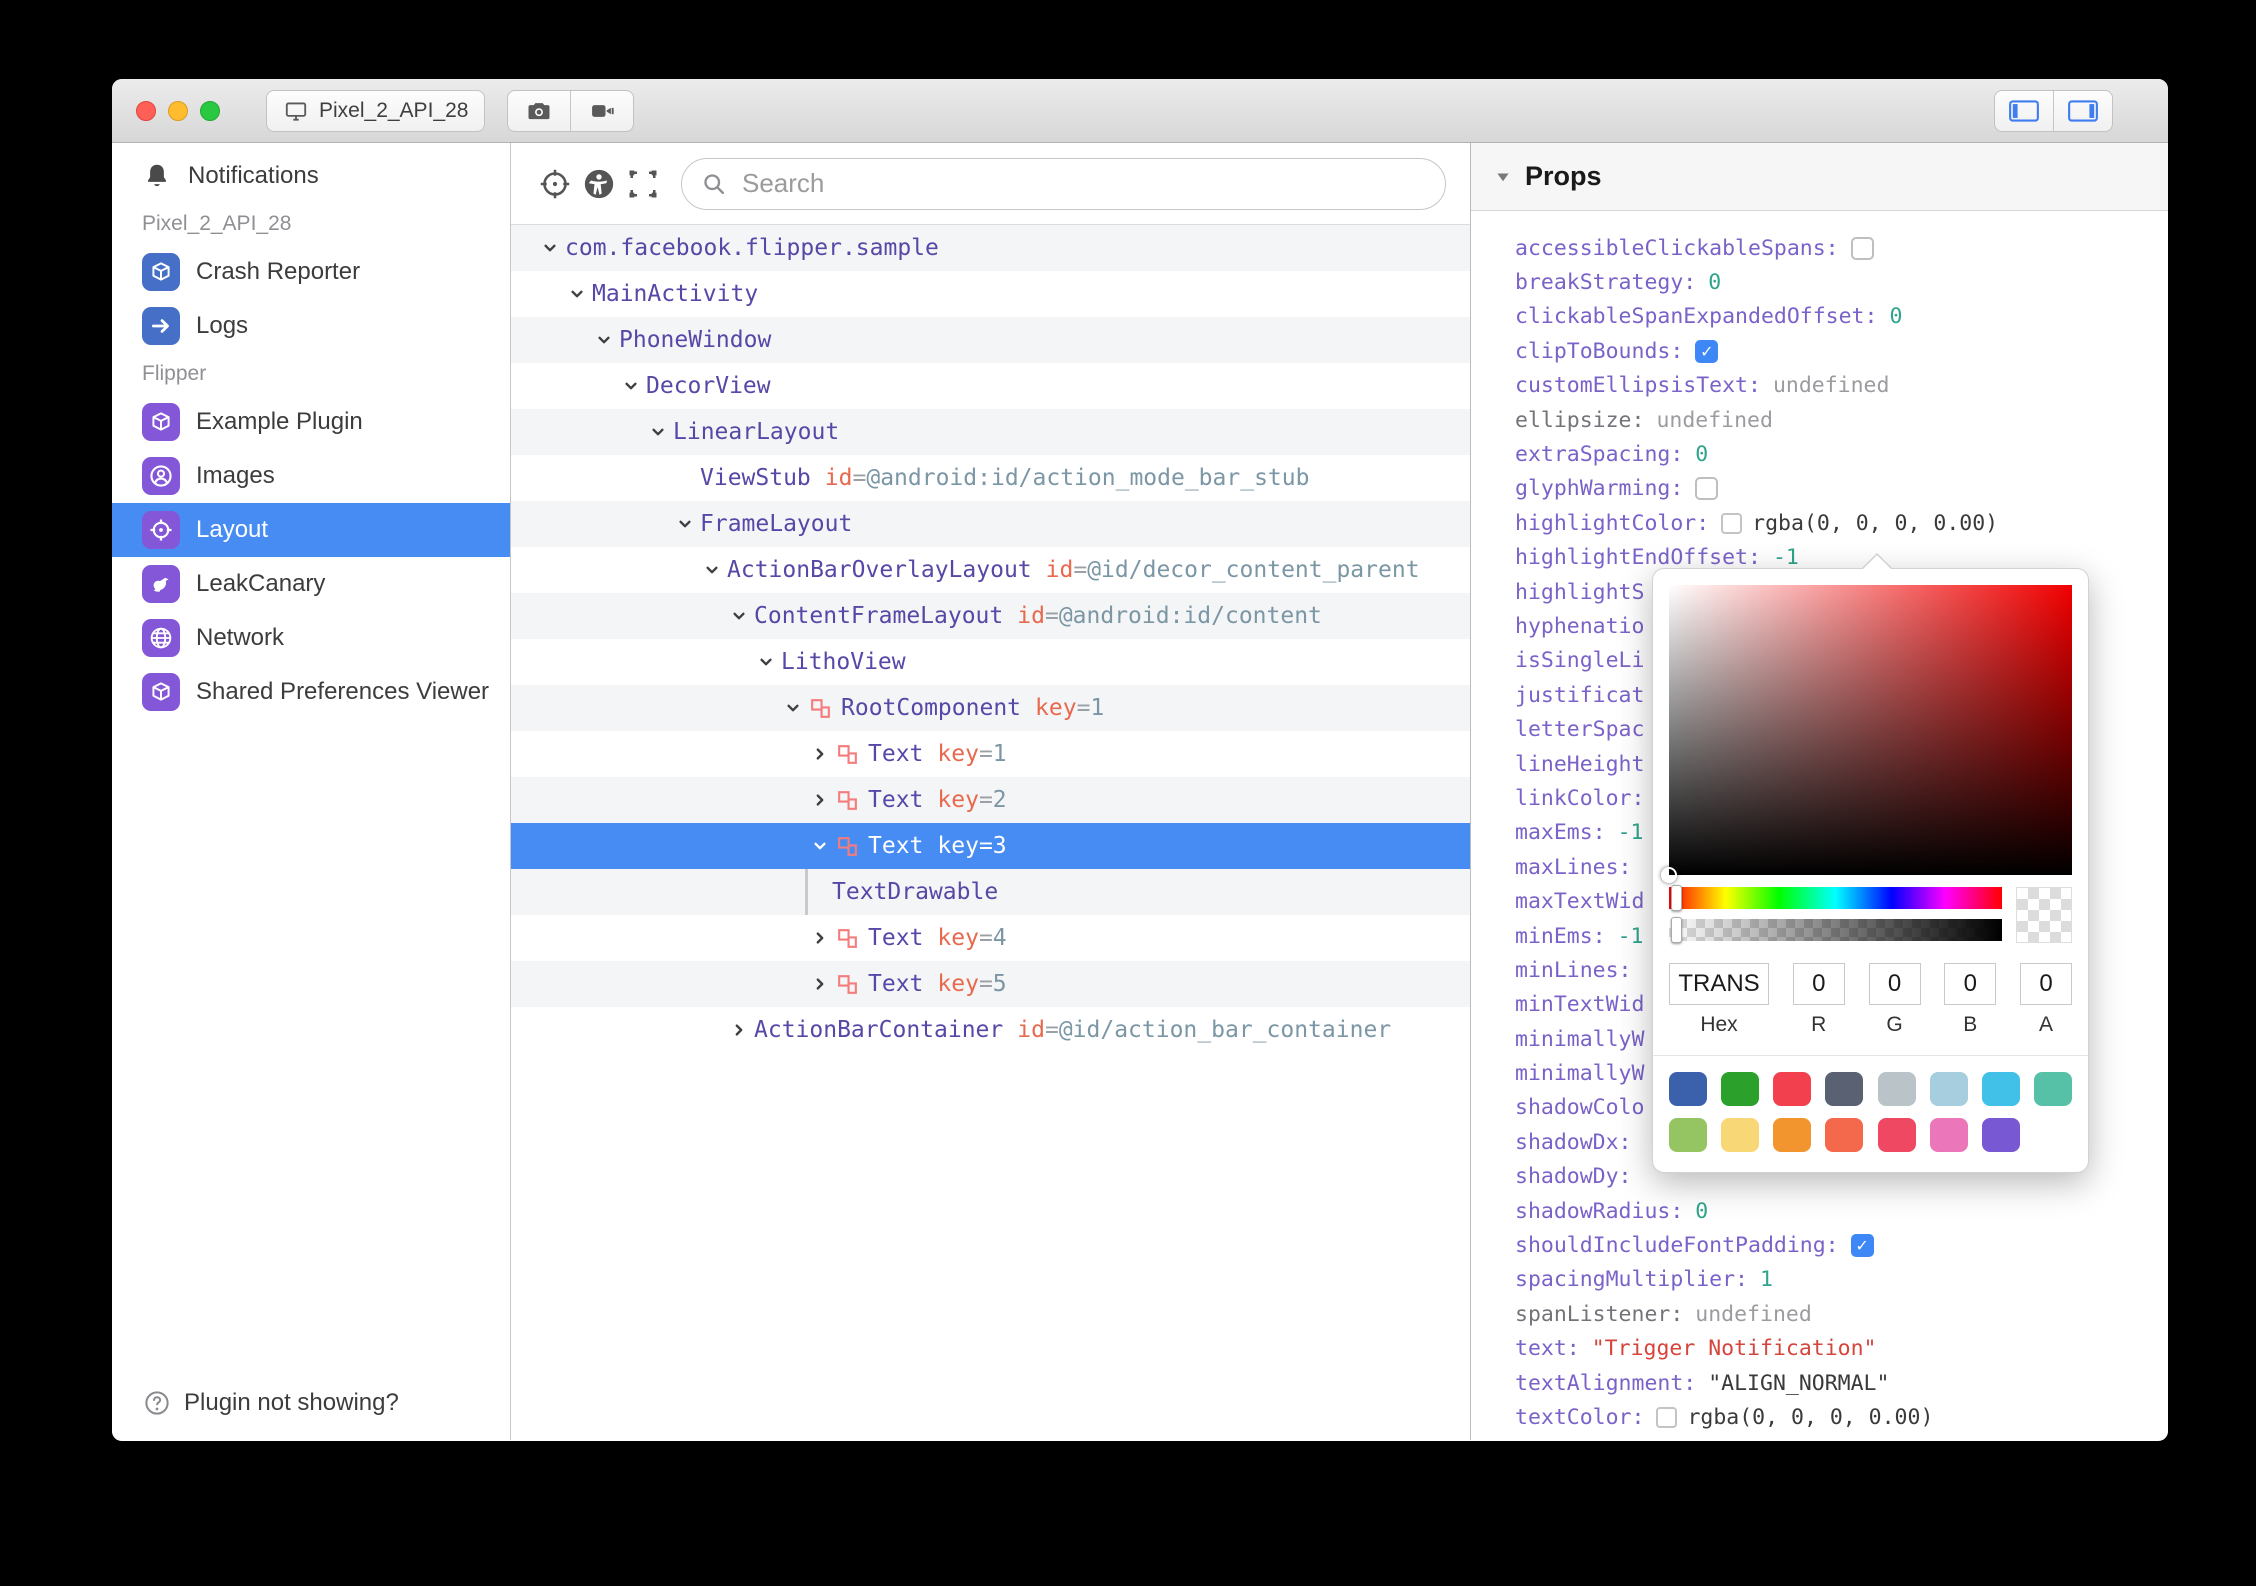 Image resolution: width=2256 pixels, height=1586 pixels. Describe the element at coordinates (990, 984) in the screenshot. I see `tree-row: Text key=5` at that location.